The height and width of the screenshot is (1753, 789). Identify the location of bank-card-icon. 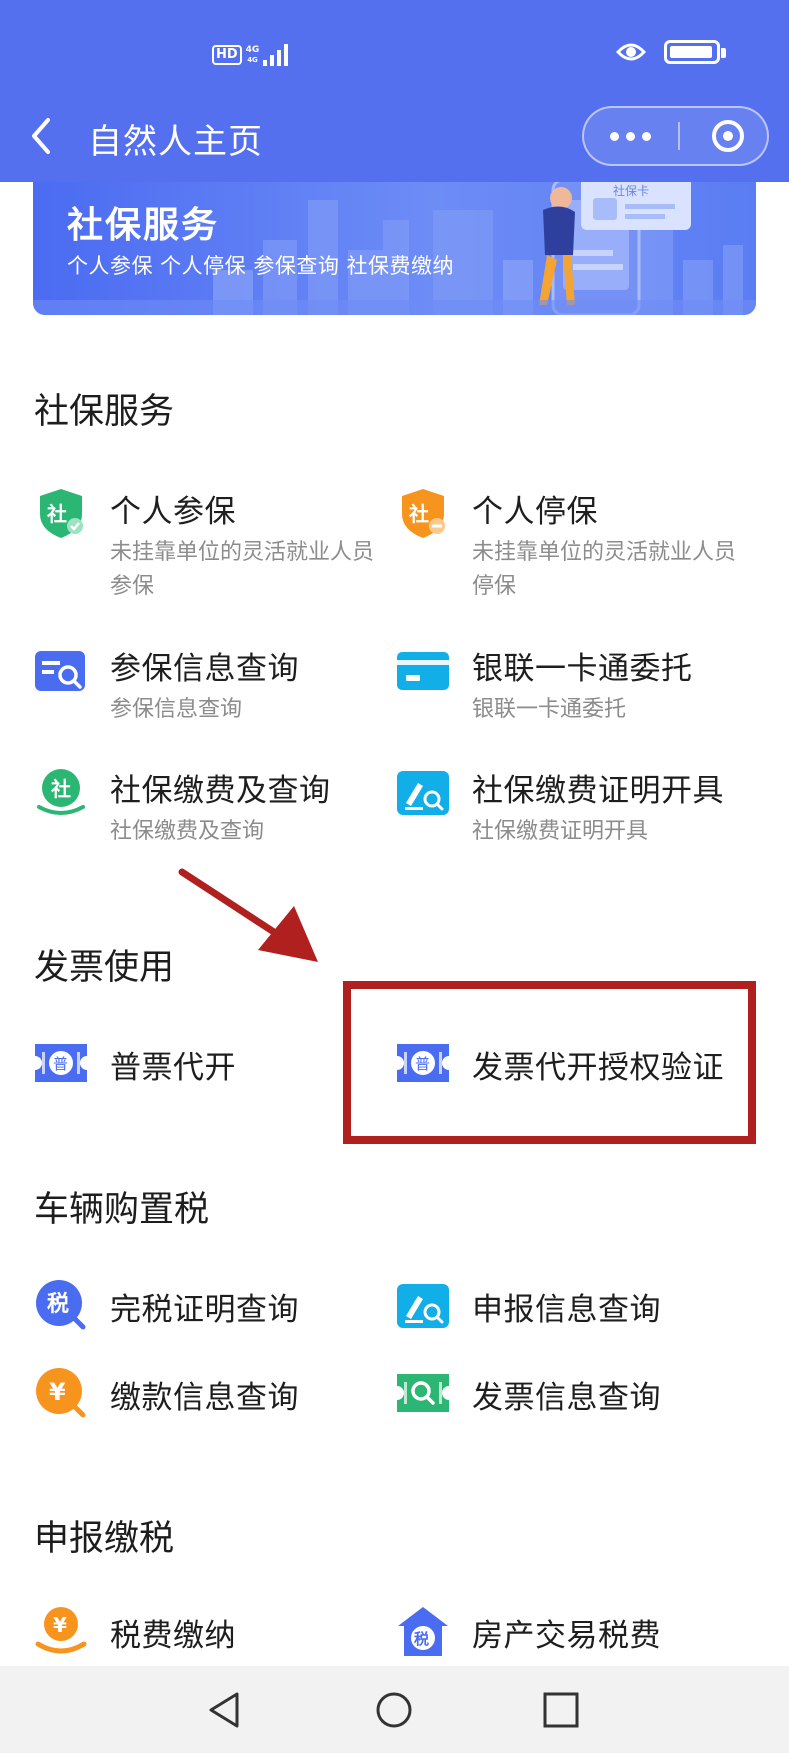
(423, 671).